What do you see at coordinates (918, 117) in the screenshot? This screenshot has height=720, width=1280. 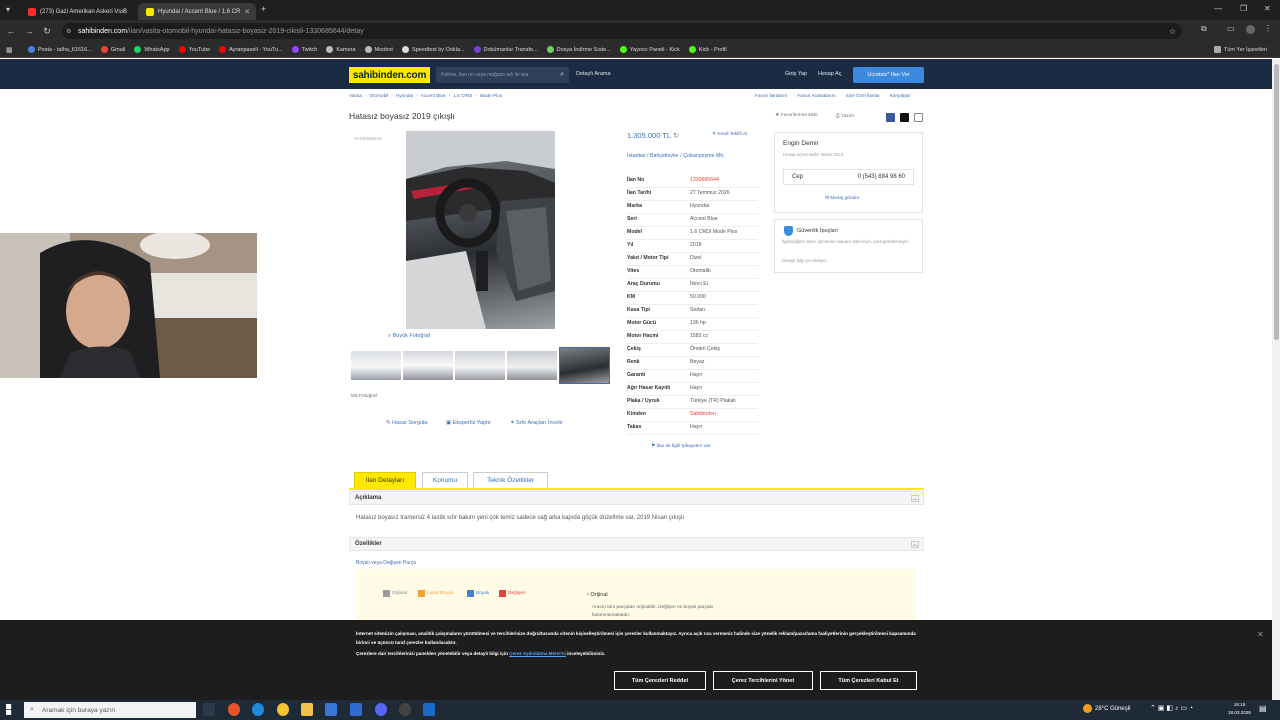 I see `email-share-icon` at bounding box center [918, 117].